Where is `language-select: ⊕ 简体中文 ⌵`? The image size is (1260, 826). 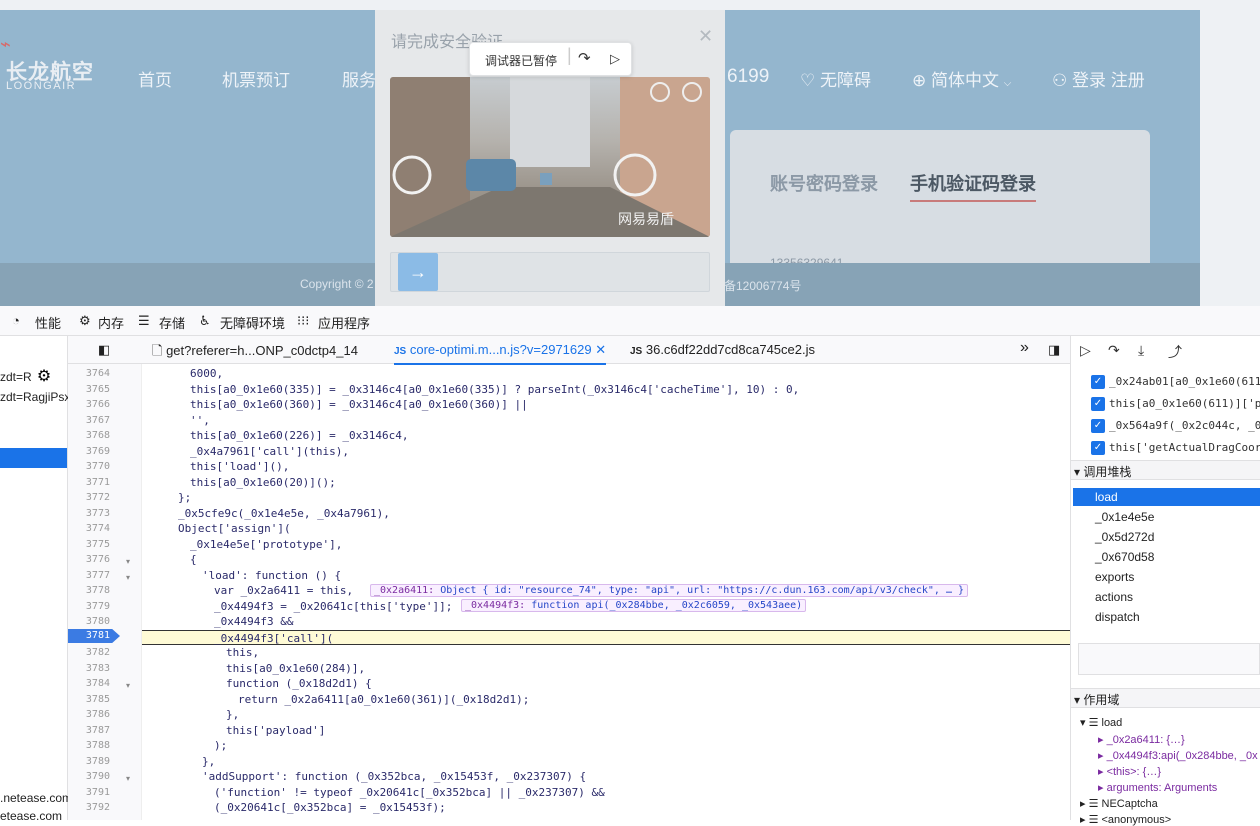 language-select: ⊕ 简体中文 ⌵ is located at coordinates (961, 78).